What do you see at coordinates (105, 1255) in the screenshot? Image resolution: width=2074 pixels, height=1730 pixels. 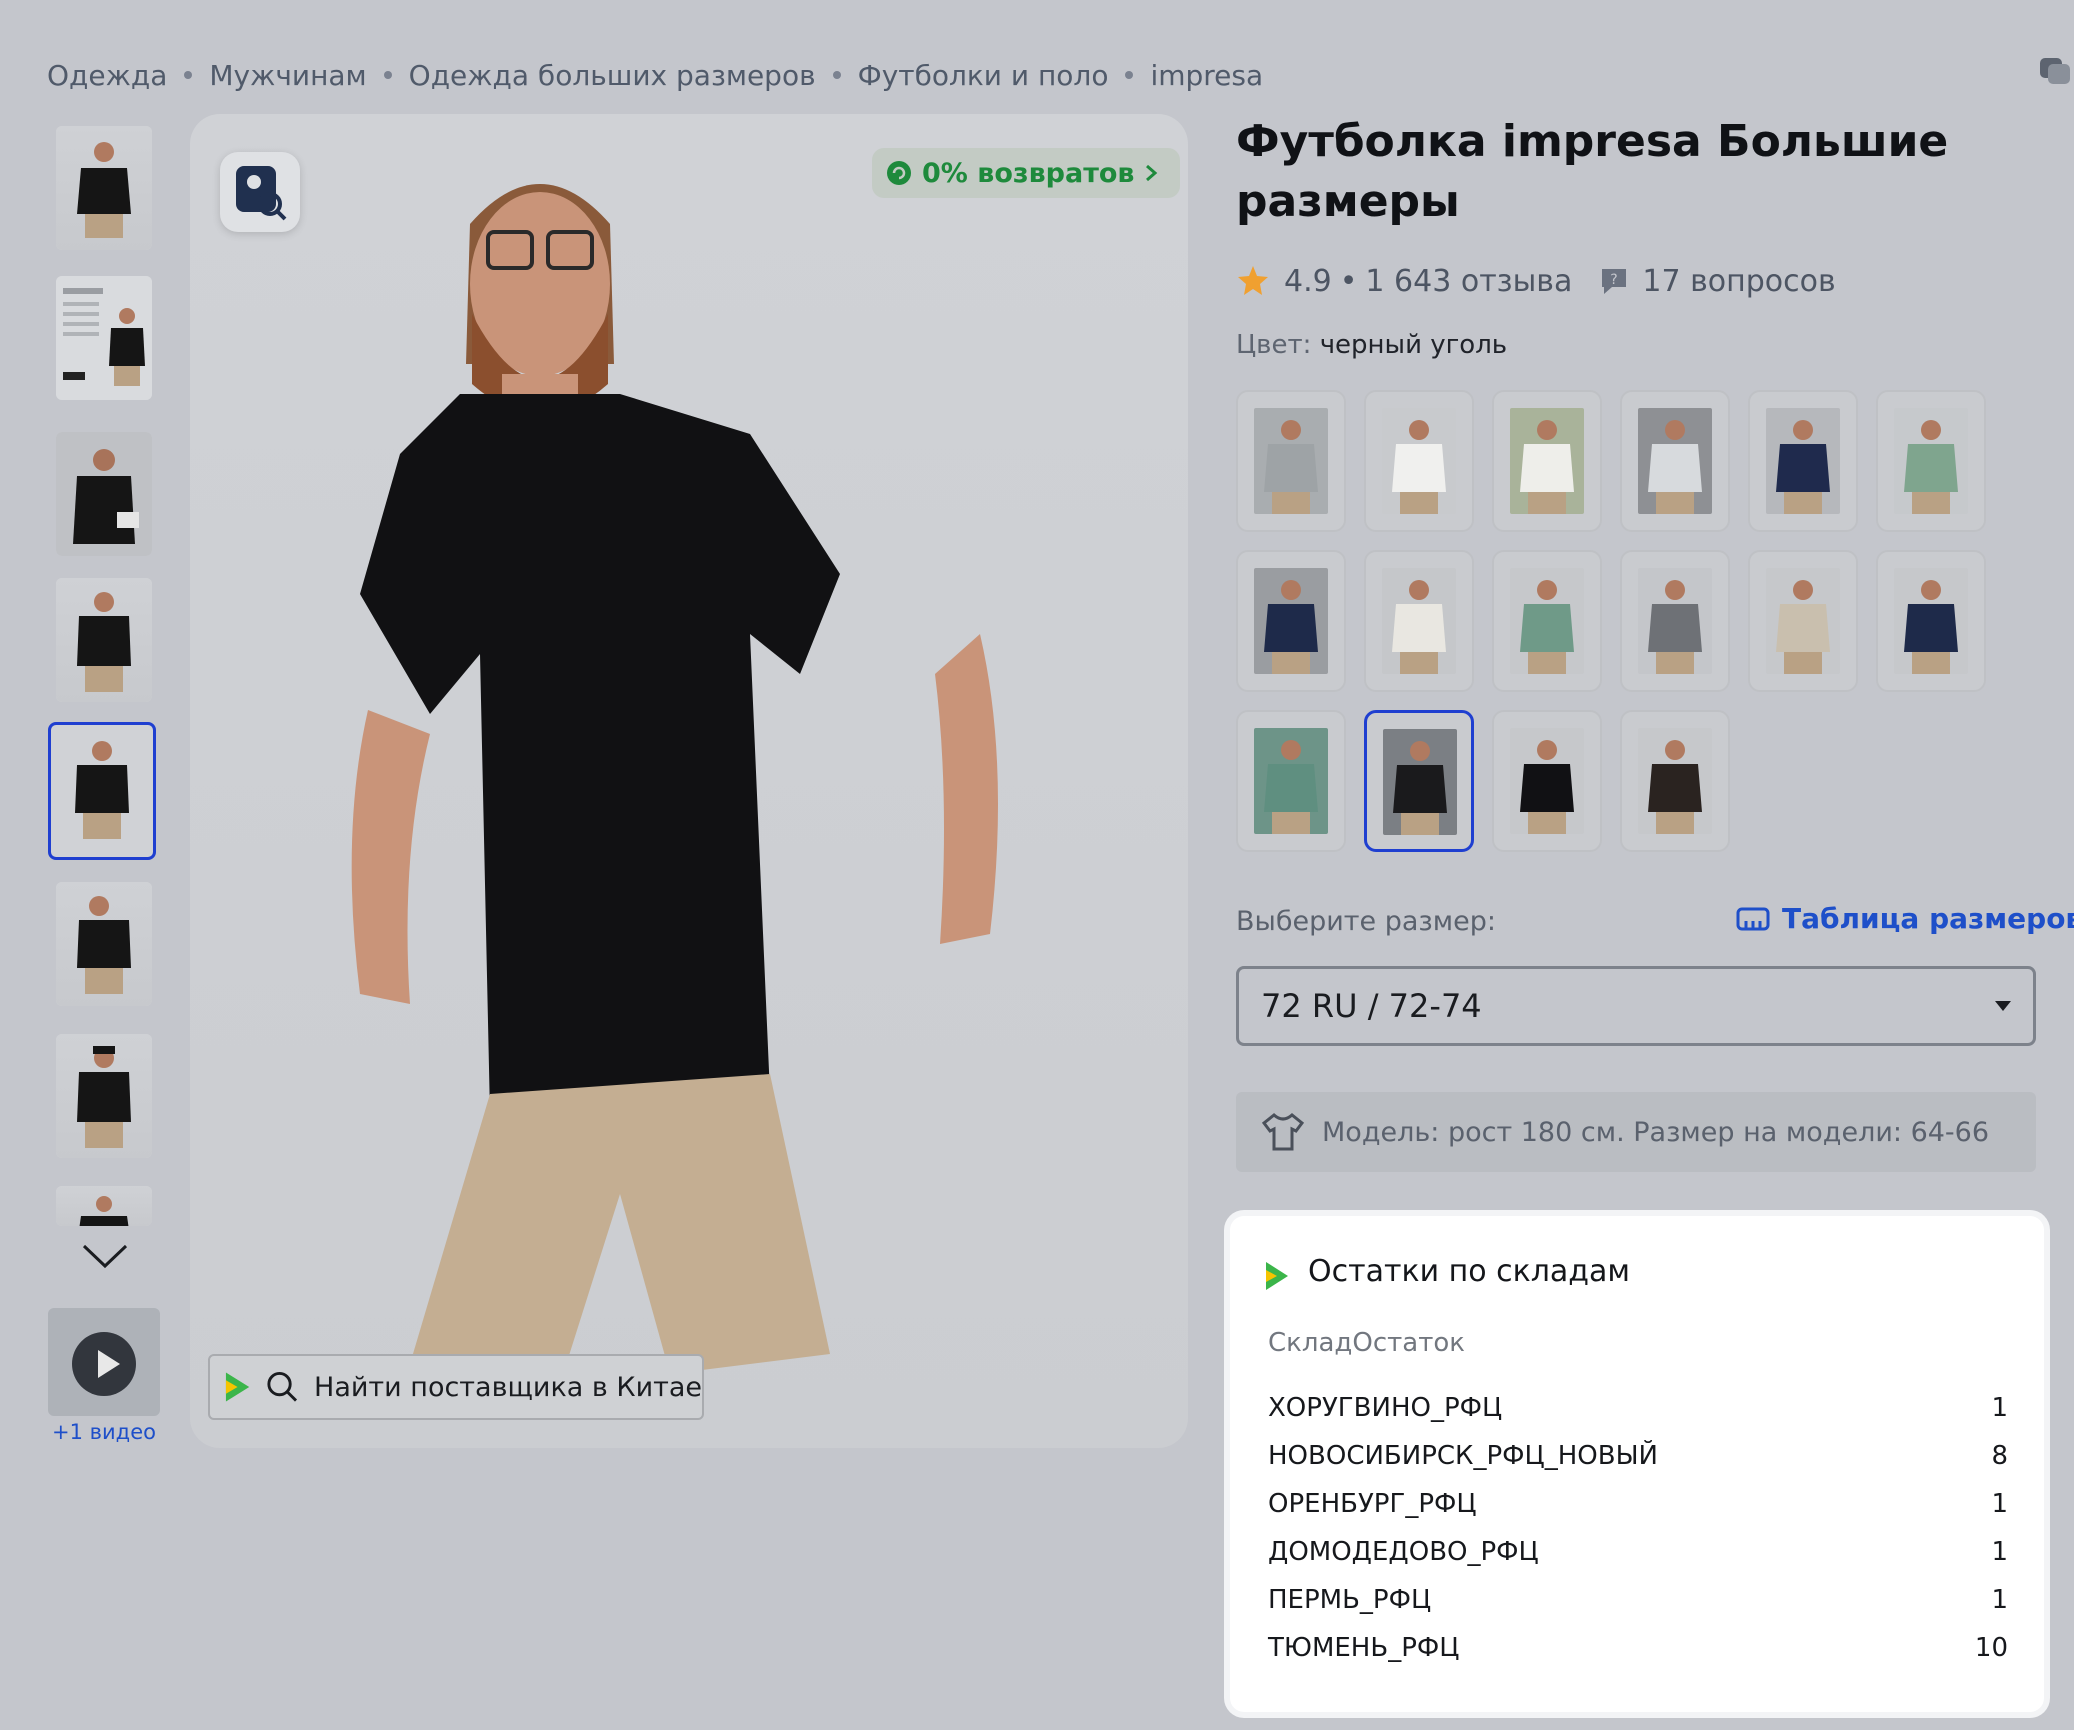 I see `chevron-down-icon` at bounding box center [105, 1255].